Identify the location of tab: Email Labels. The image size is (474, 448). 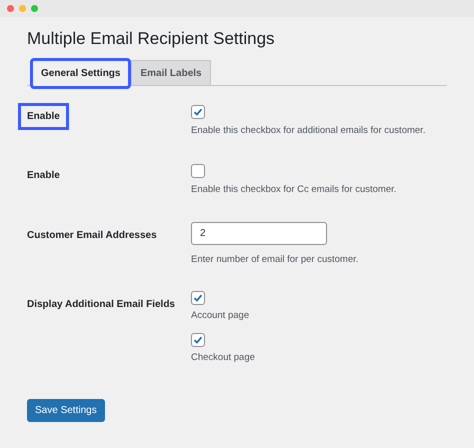
(171, 72).